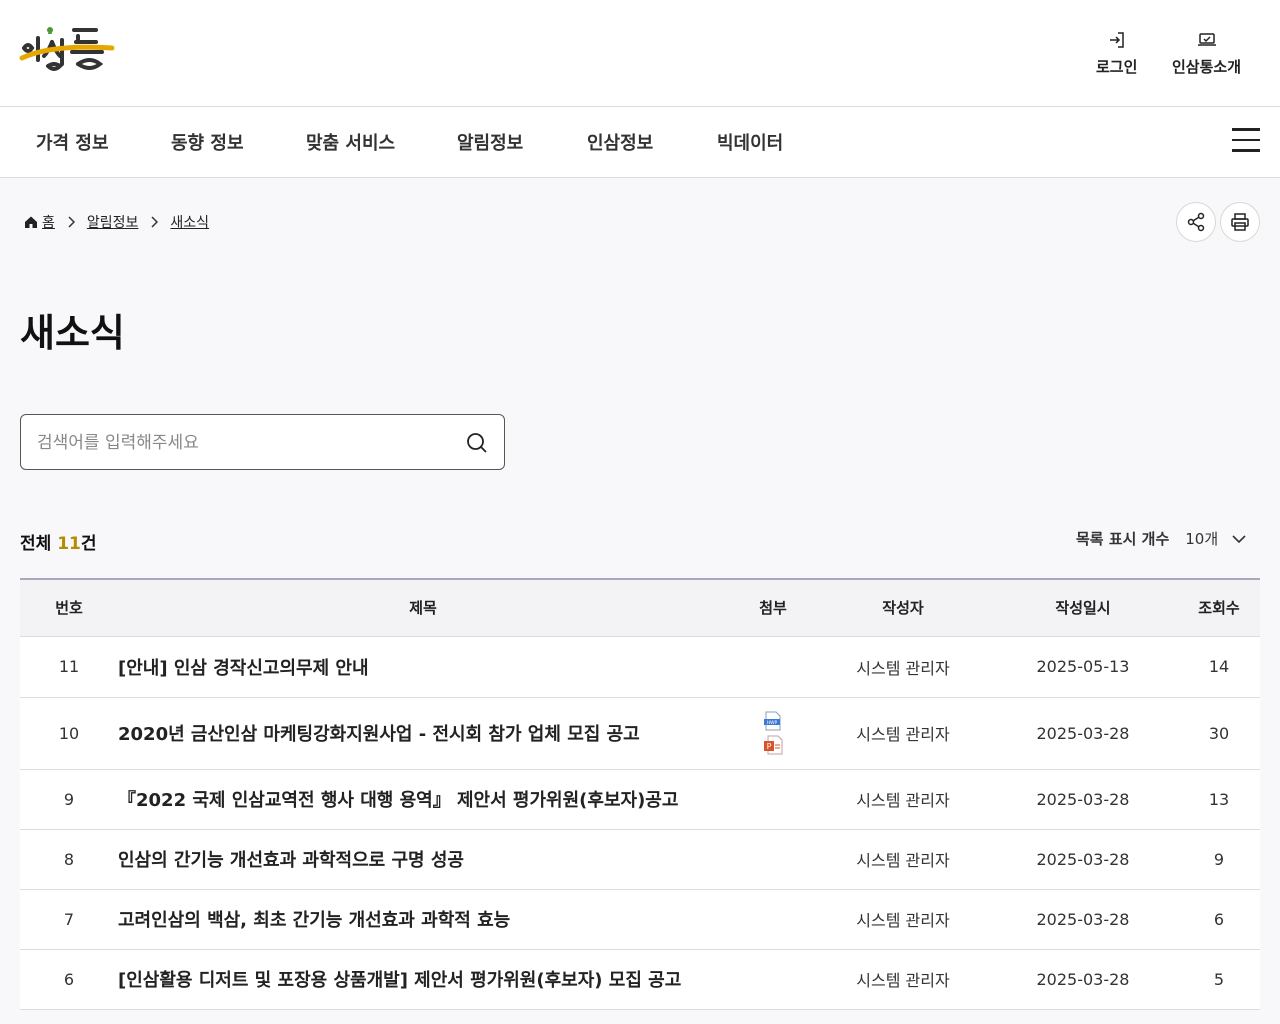  What do you see at coordinates (773, 733) in the screenshot?
I see `row-attachment: HWP P` at bounding box center [773, 733].